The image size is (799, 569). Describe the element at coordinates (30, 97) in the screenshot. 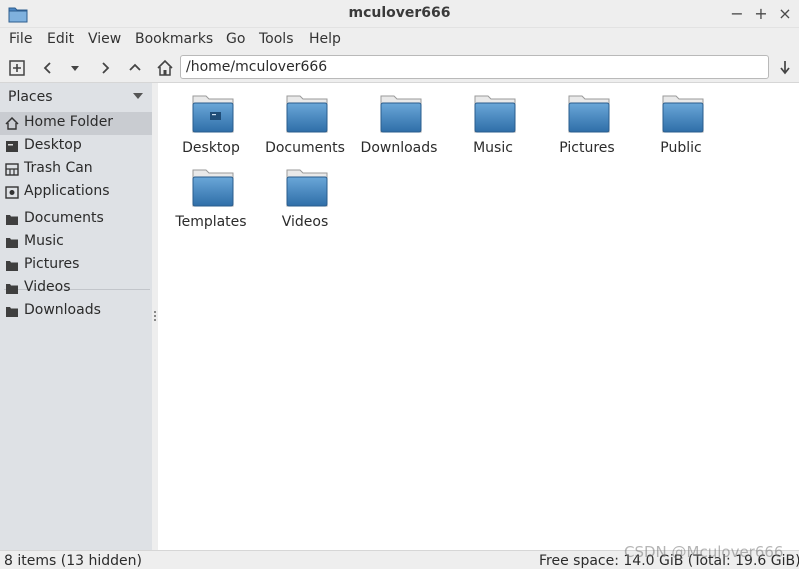

I see `places-label: Places` at that location.